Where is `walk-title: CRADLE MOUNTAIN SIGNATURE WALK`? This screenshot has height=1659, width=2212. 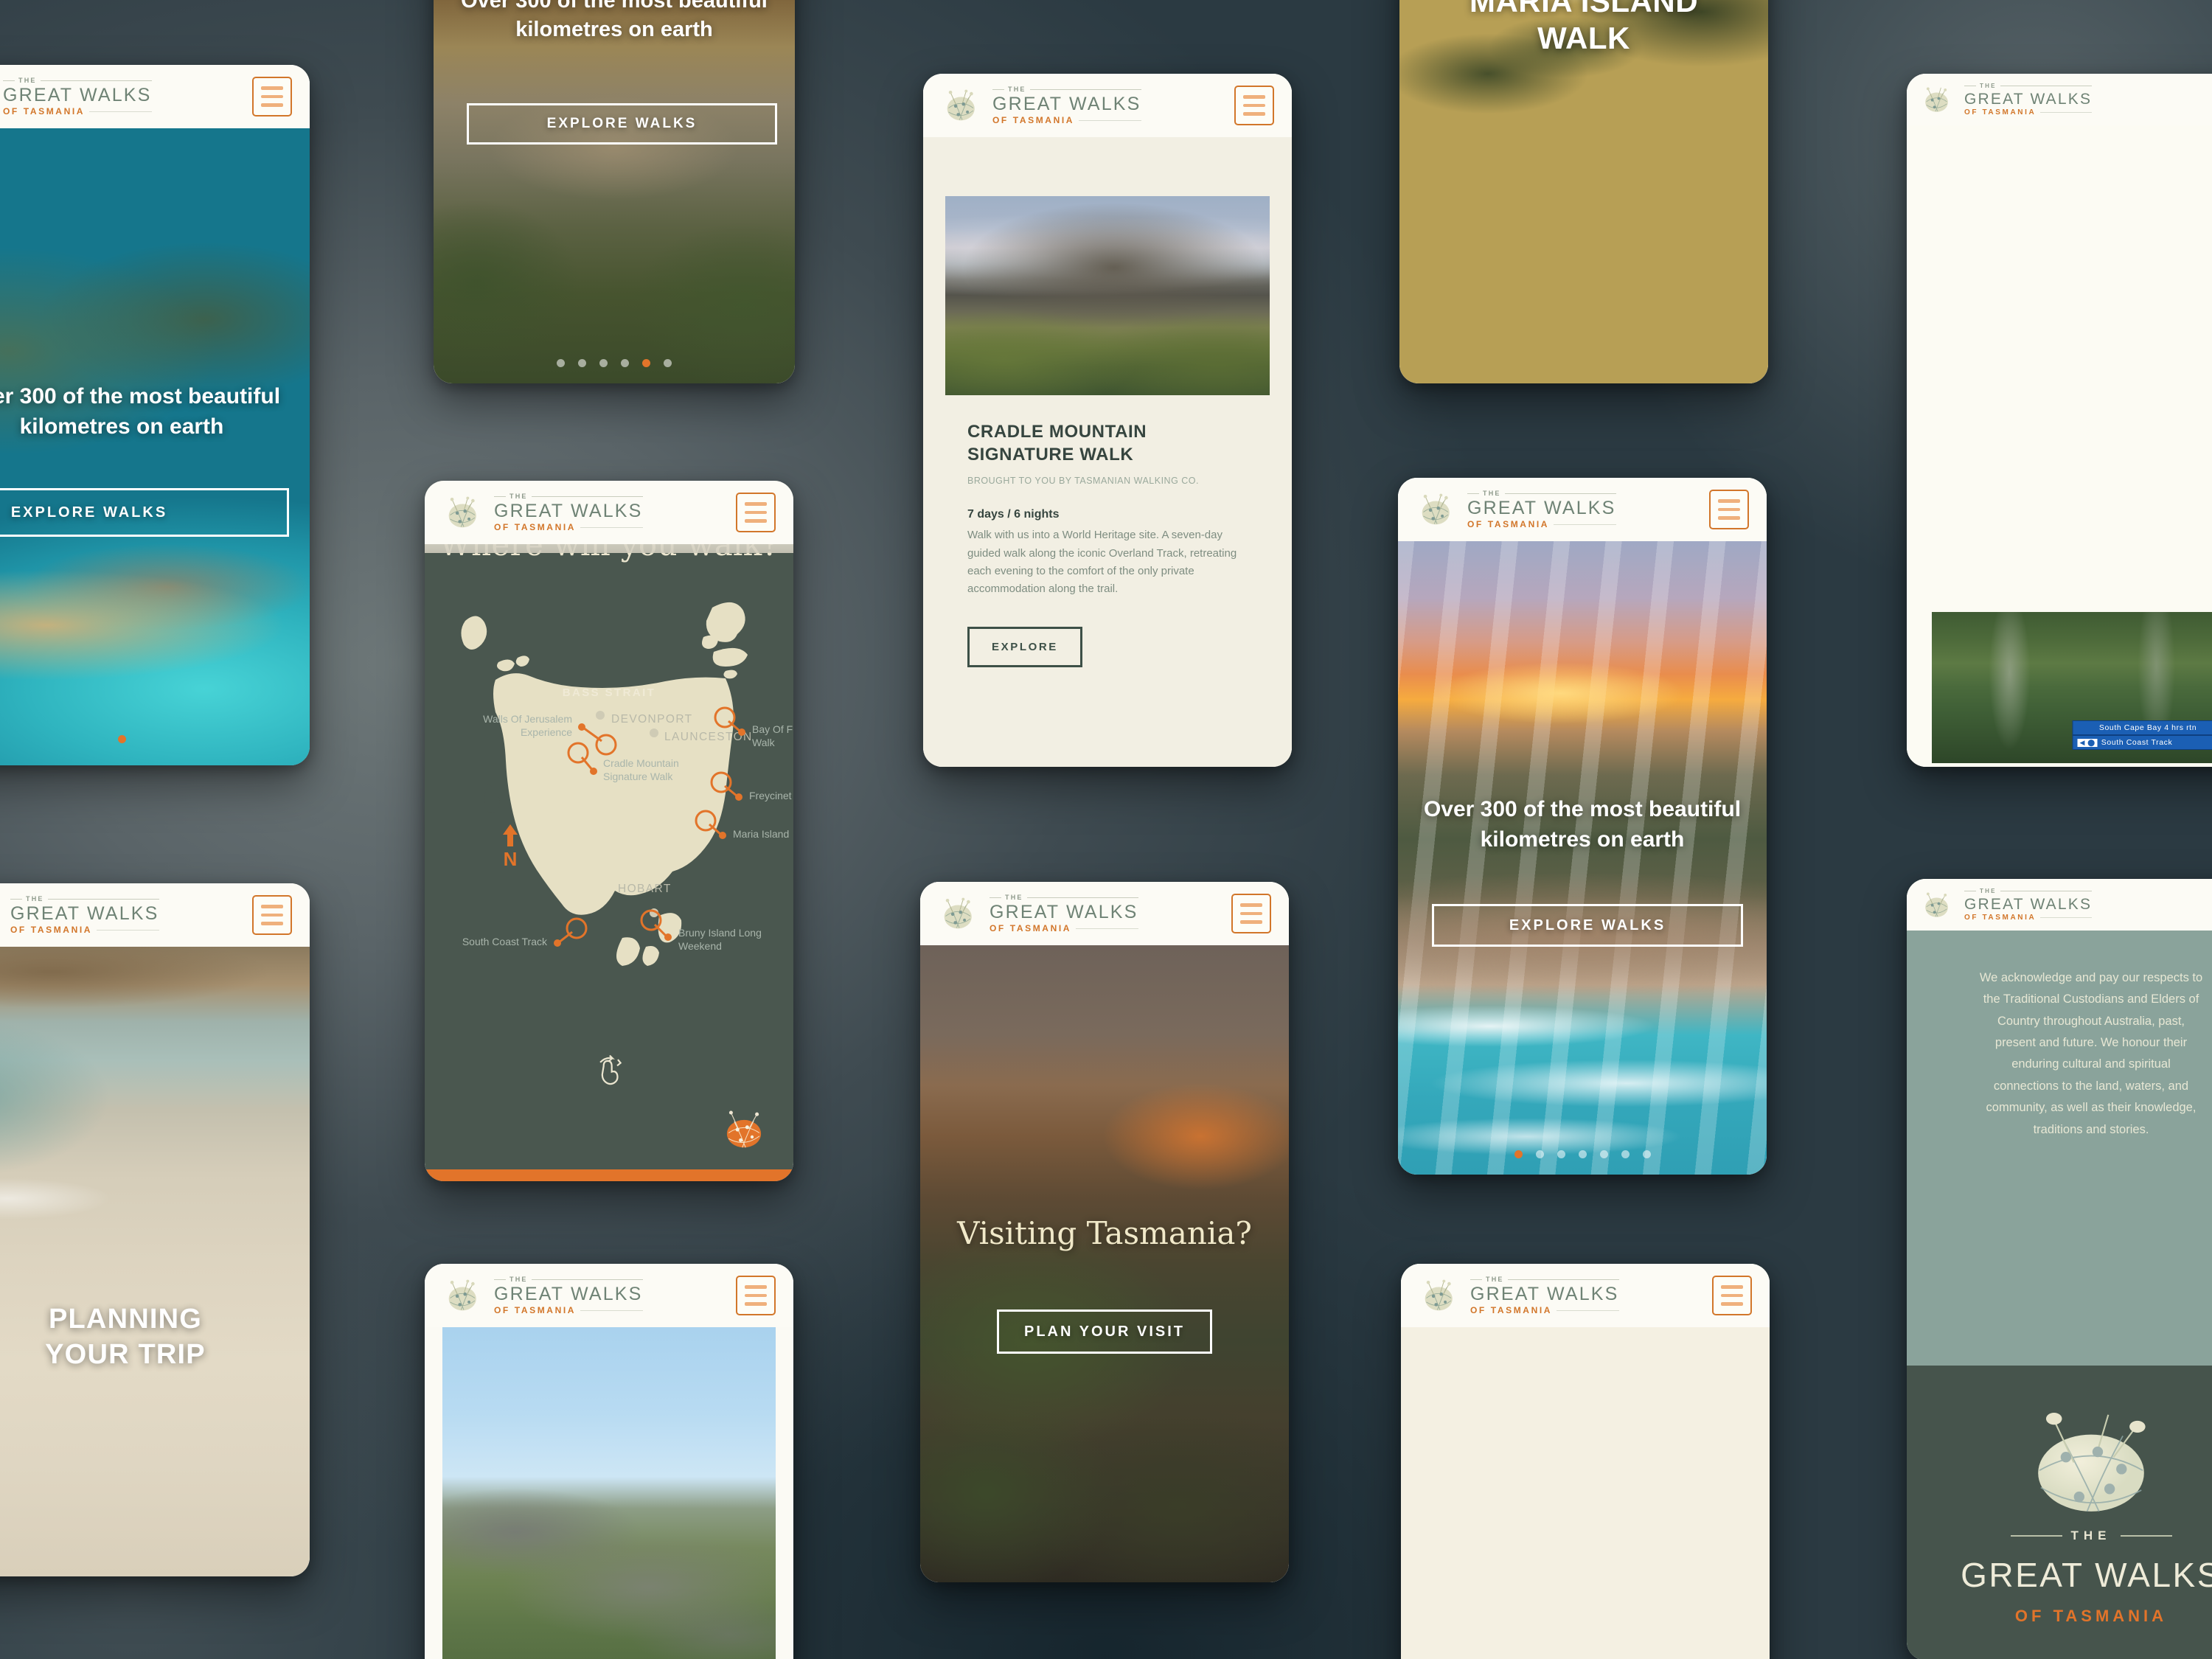
walk-title: CRADLE MOUNTAIN SIGNATURE WALK is located at coordinates (1057, 443).